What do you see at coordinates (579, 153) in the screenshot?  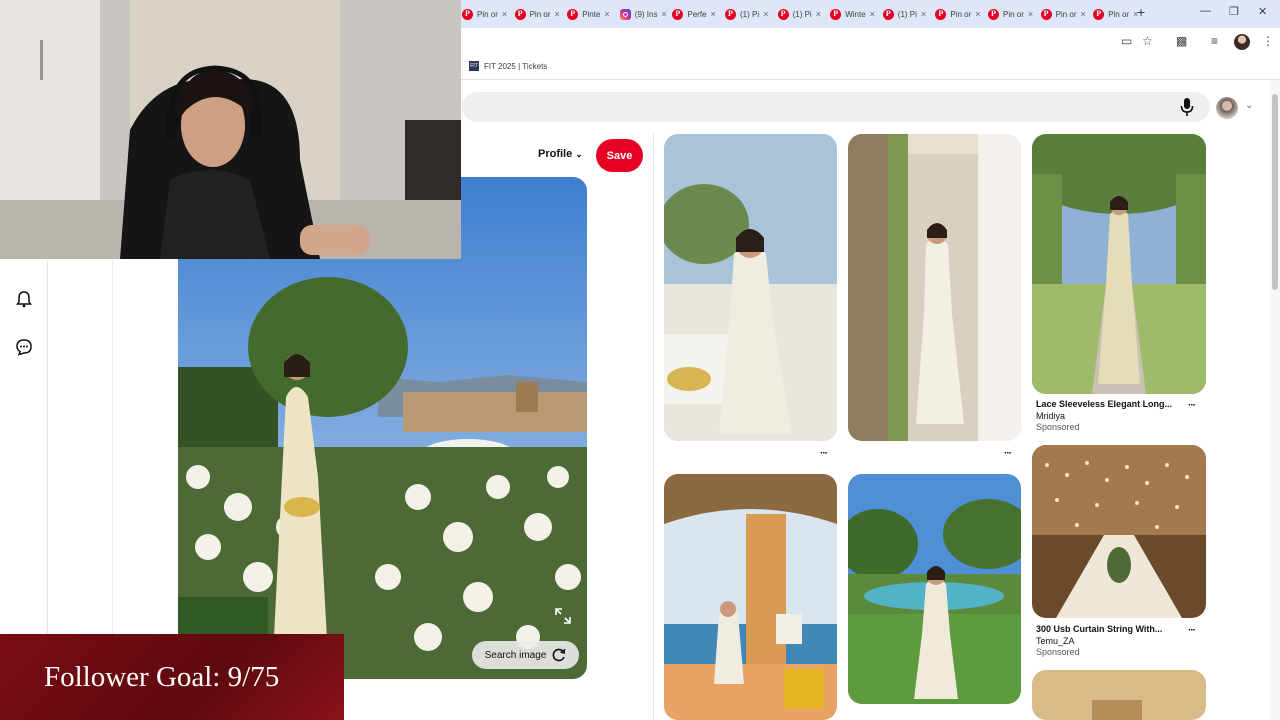 I see `chevron-down-icon: ⌄` at bounding box center [579, 153].